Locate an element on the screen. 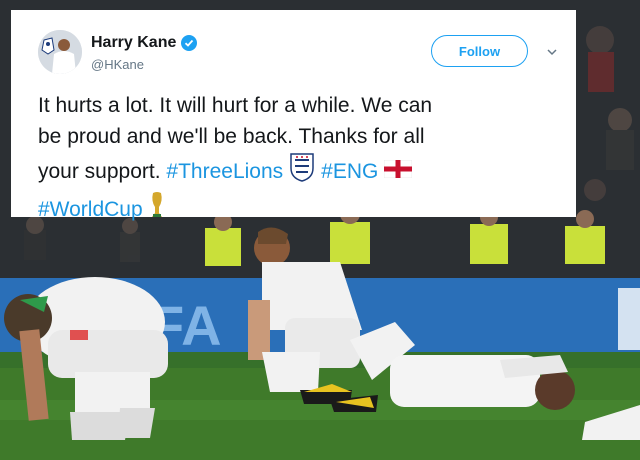 The width and height of the screenshot is (640, 460). hashtag-eng: #ENG is located at coordinates (349, 171).